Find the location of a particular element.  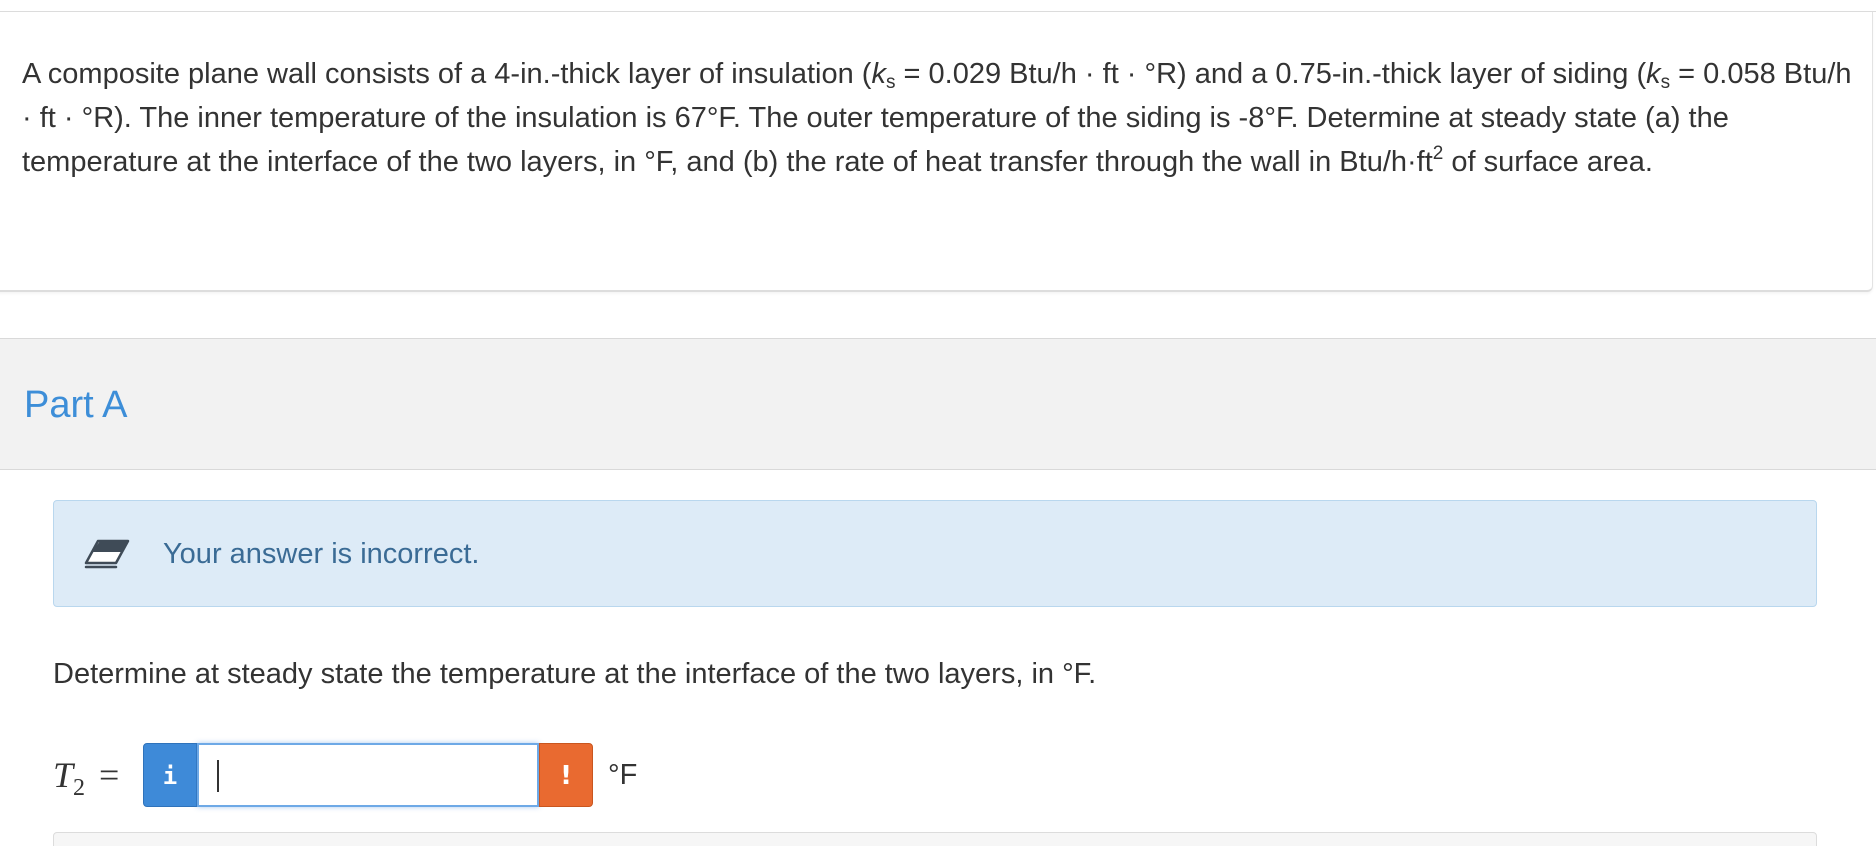

alert-button: ! is located at coordinates (566, 775).